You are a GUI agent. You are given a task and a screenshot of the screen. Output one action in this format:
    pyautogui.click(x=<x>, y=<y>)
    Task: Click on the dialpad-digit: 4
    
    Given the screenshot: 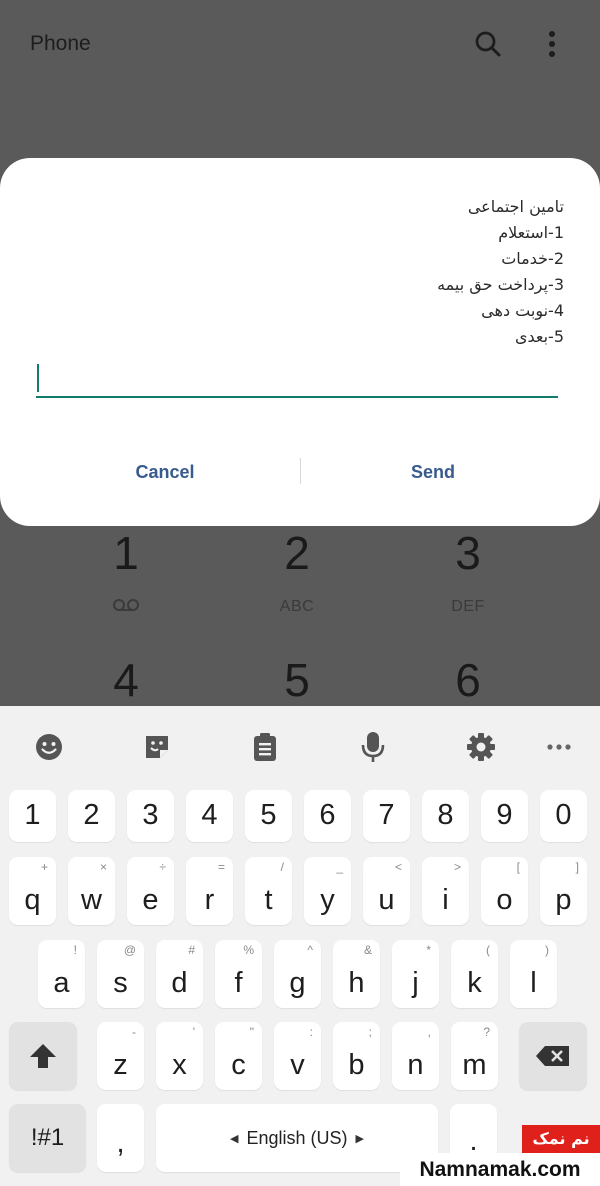 What is the action you would take?
    pyautogui.click(x=126, y=680)
    